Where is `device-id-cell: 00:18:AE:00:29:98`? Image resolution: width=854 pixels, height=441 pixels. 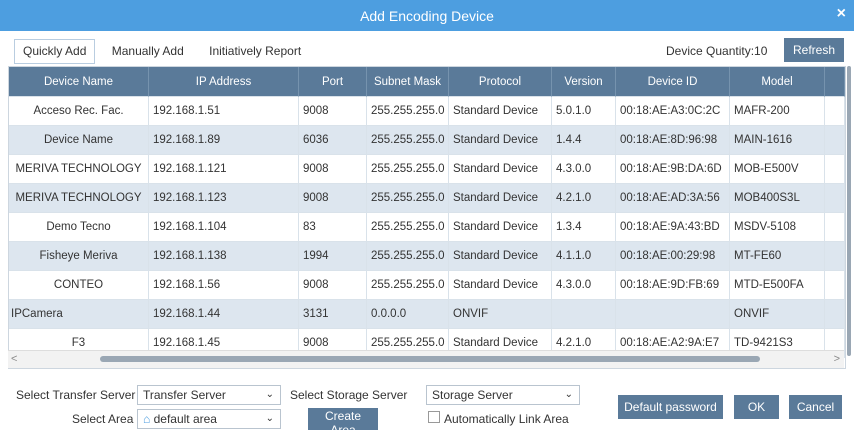 device-id-cell: 00:18:AE:00:29:98 is located at coordinates (673, 256).